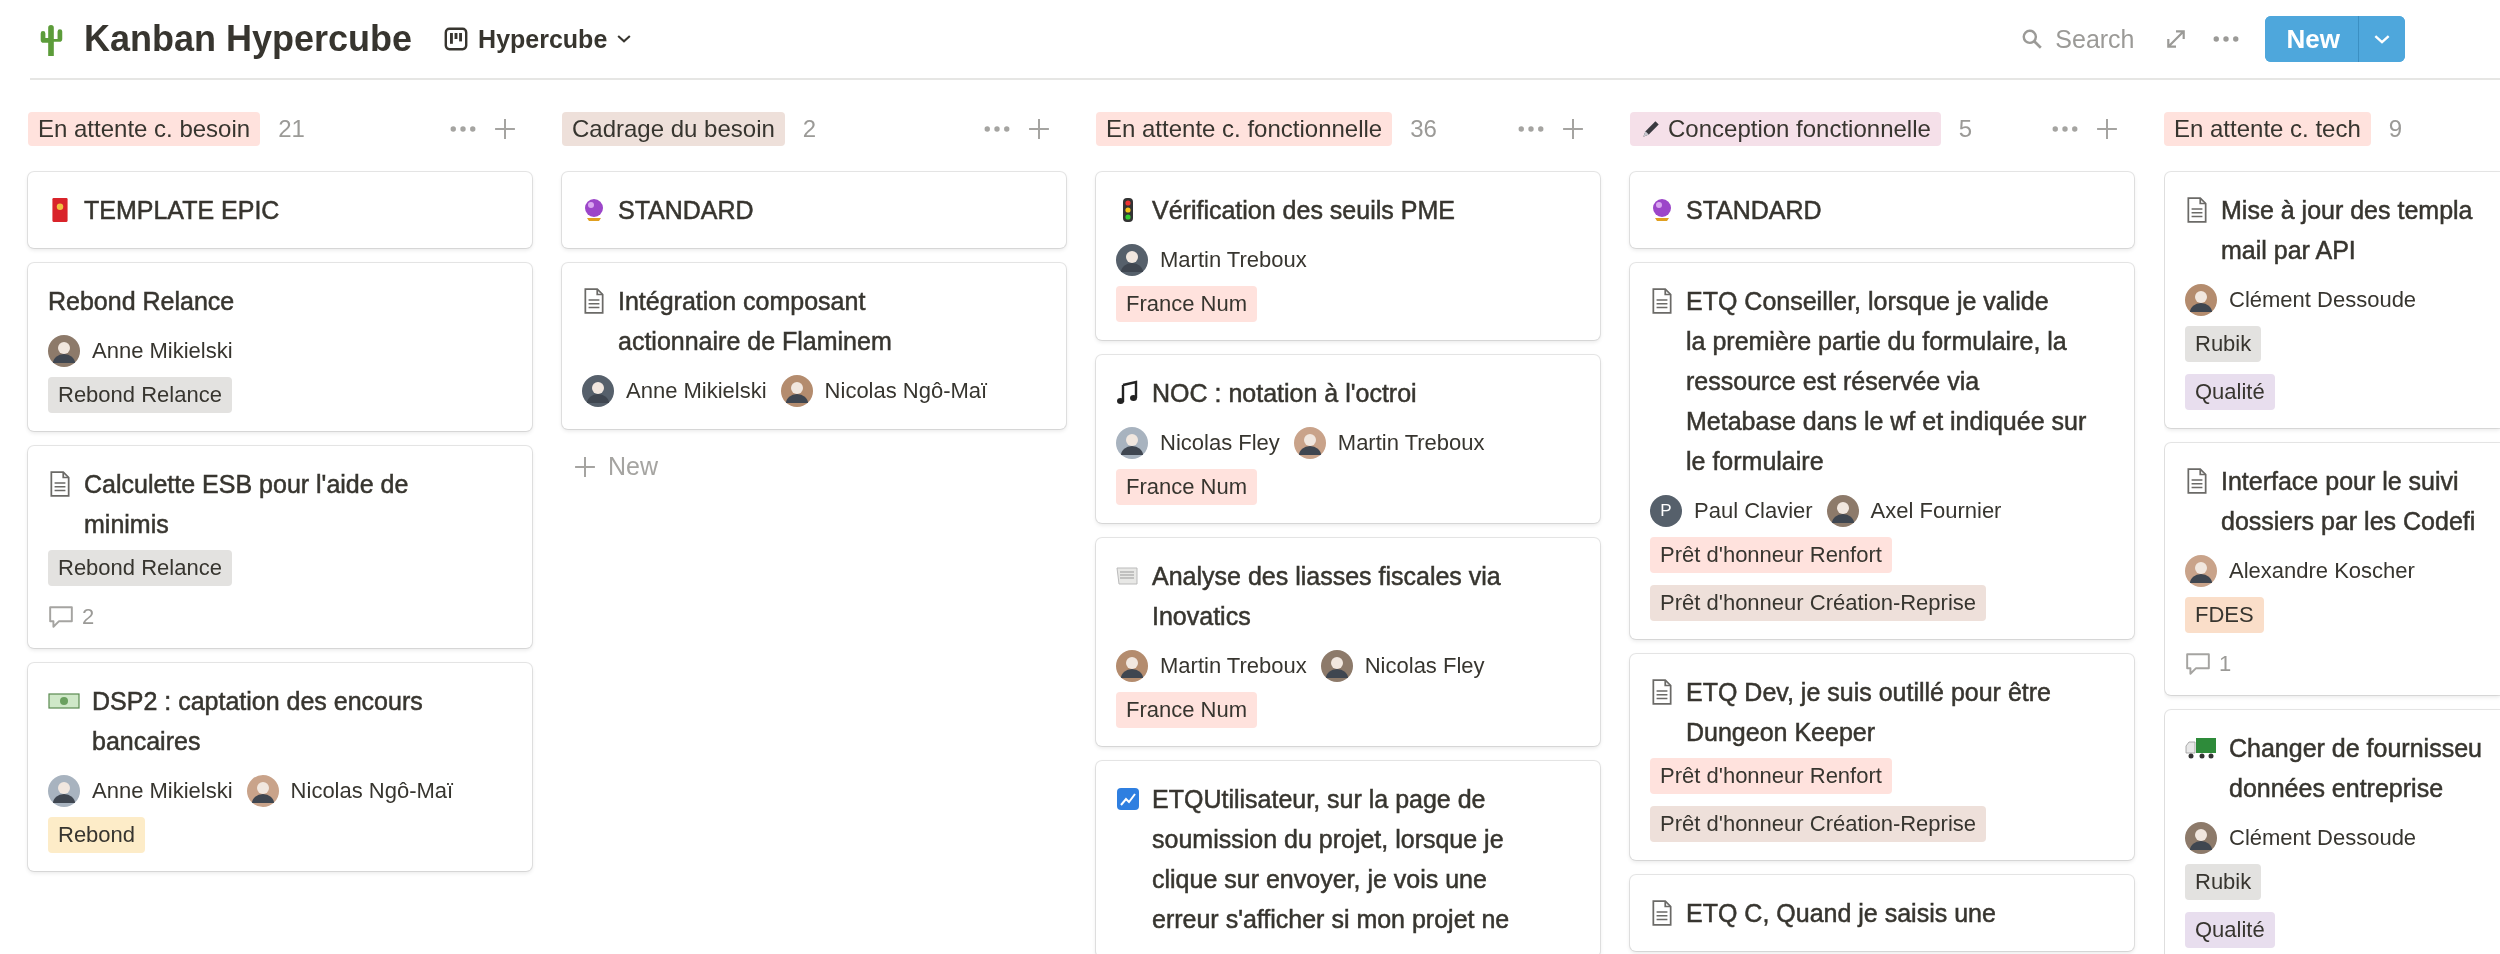  Describe the element at coordinates (88, 617) in the screenshot. I see `comment-count: 2` at that location.